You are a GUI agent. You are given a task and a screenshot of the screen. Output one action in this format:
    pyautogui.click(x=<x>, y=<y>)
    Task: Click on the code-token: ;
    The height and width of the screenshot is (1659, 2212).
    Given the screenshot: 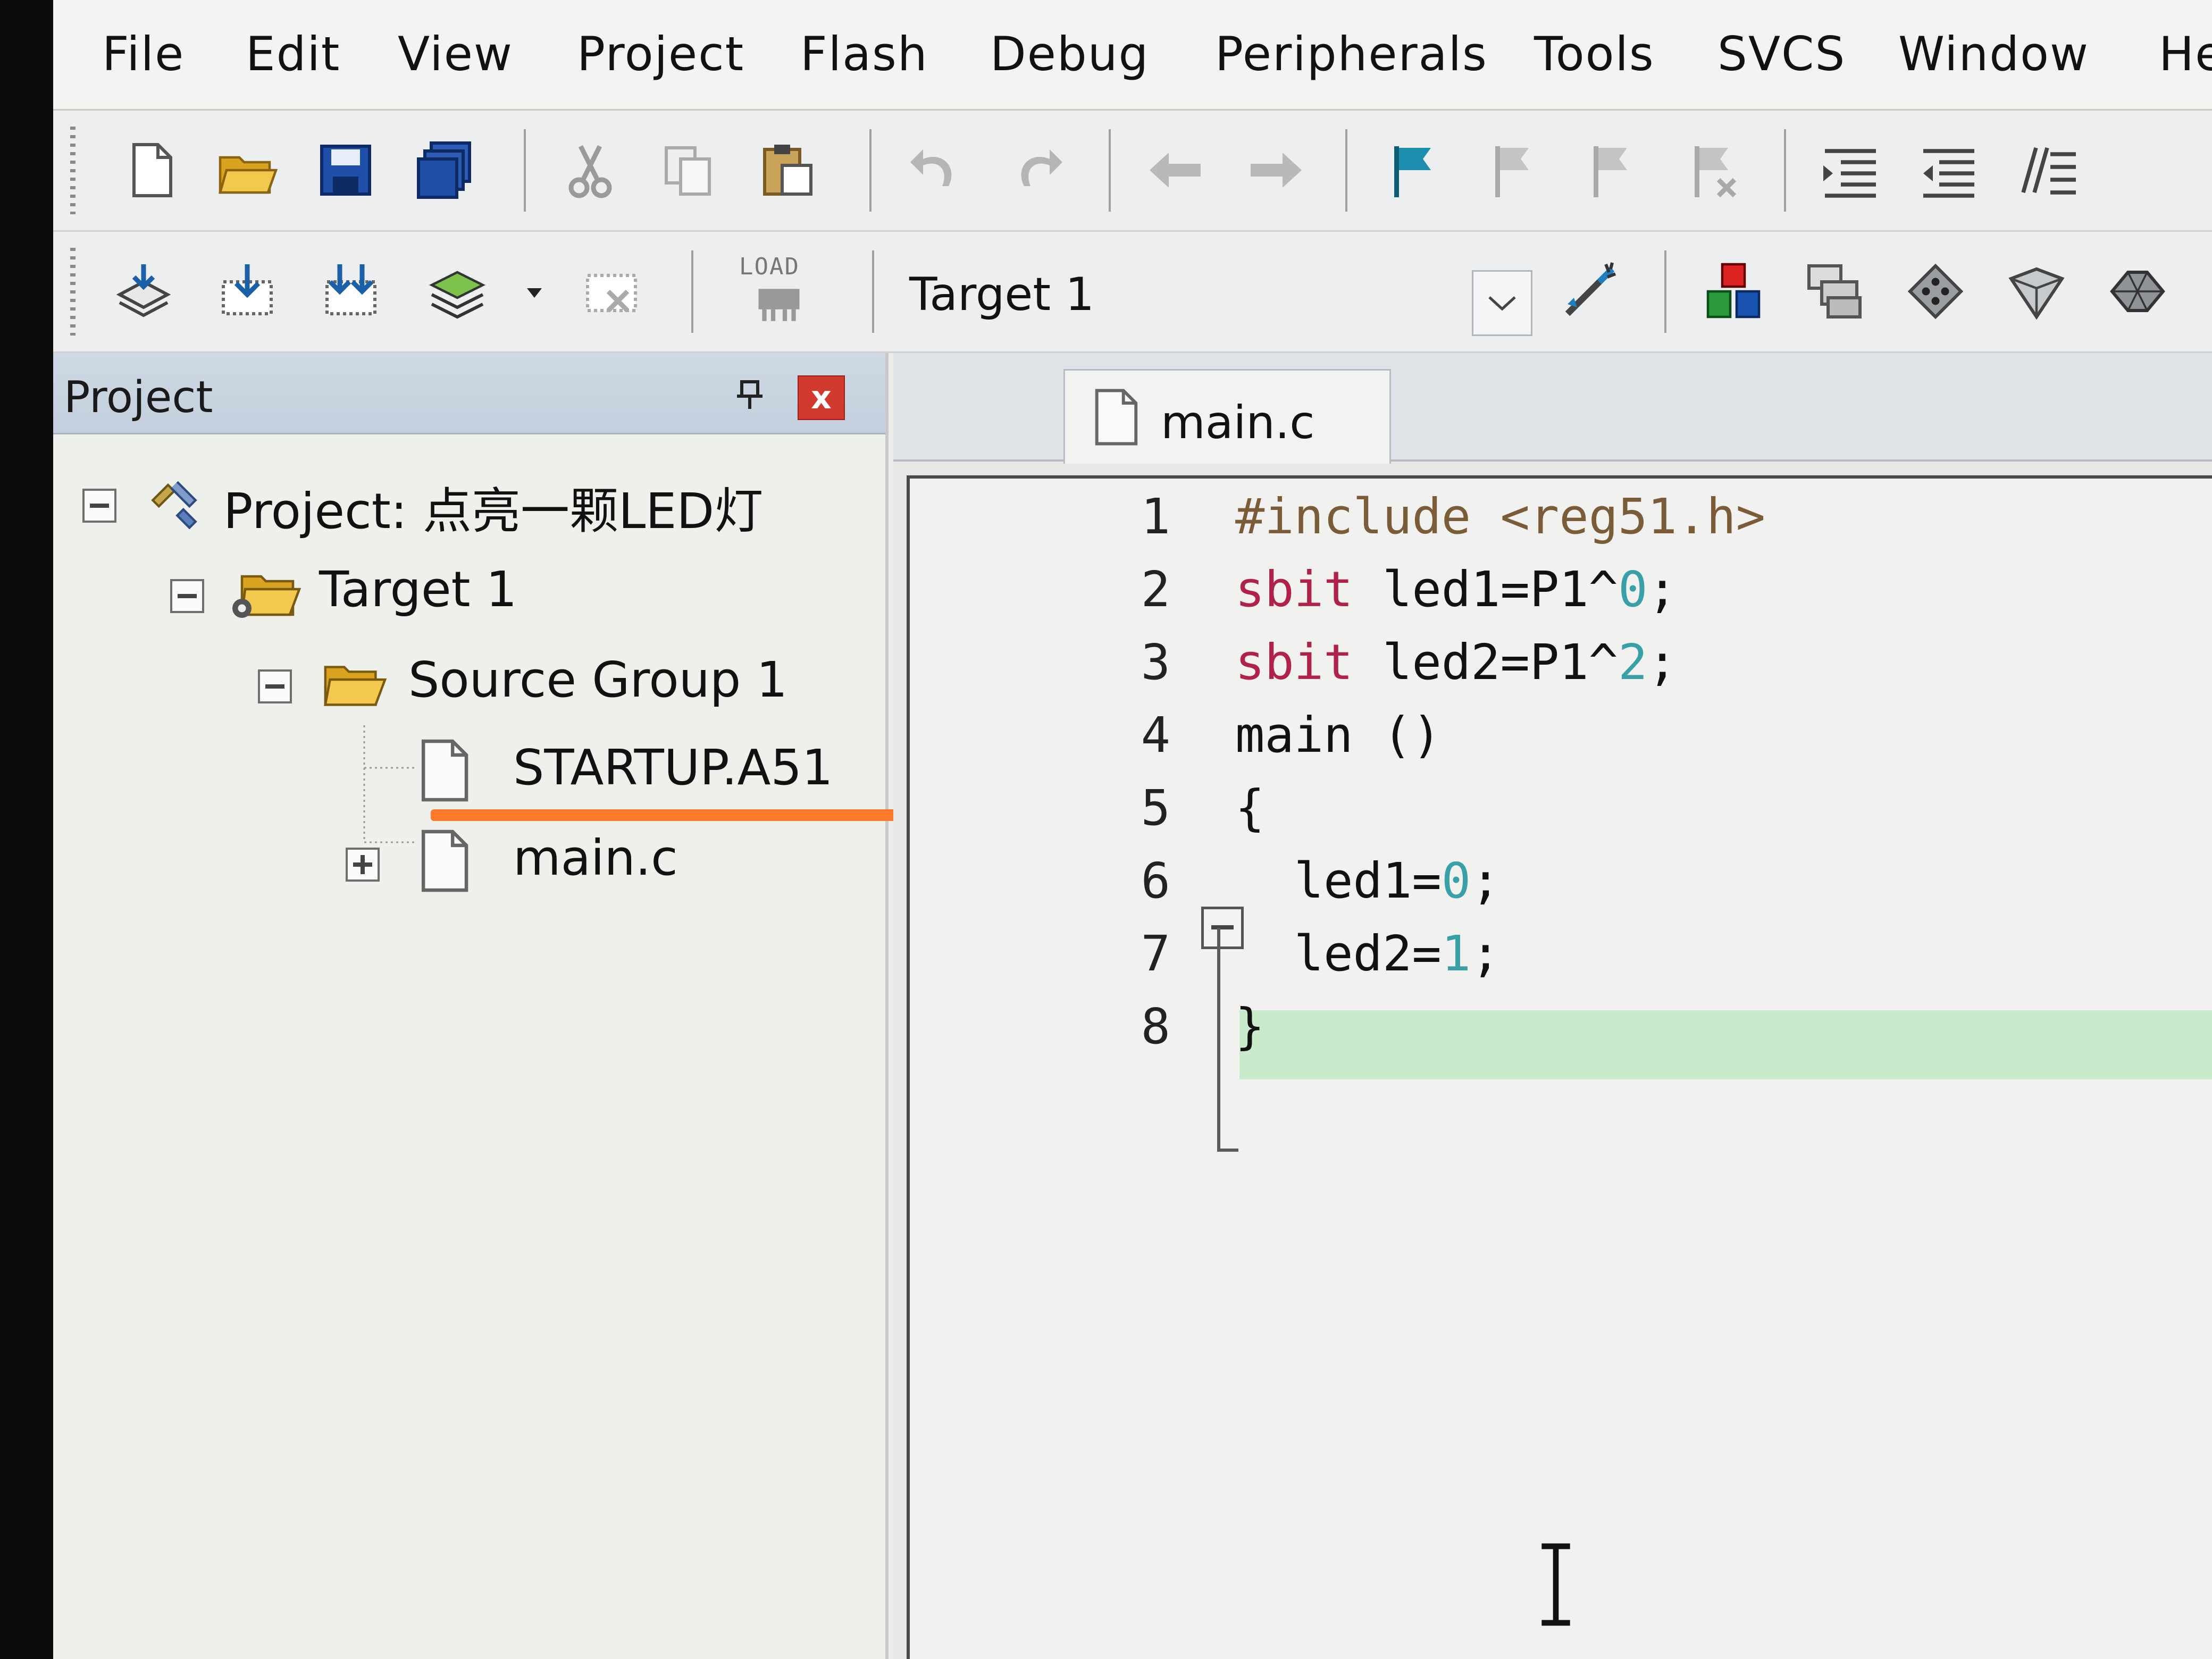 What is the action you would take?
    pyautogui.click(x=1486, y=953)
    